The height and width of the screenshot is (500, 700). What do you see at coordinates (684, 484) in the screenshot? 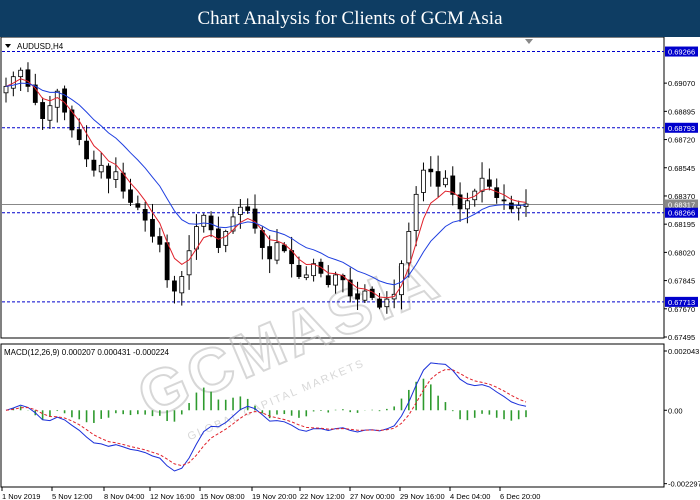
I see `macd-tick-label: -0.002297` at bounding box center [684, 484].